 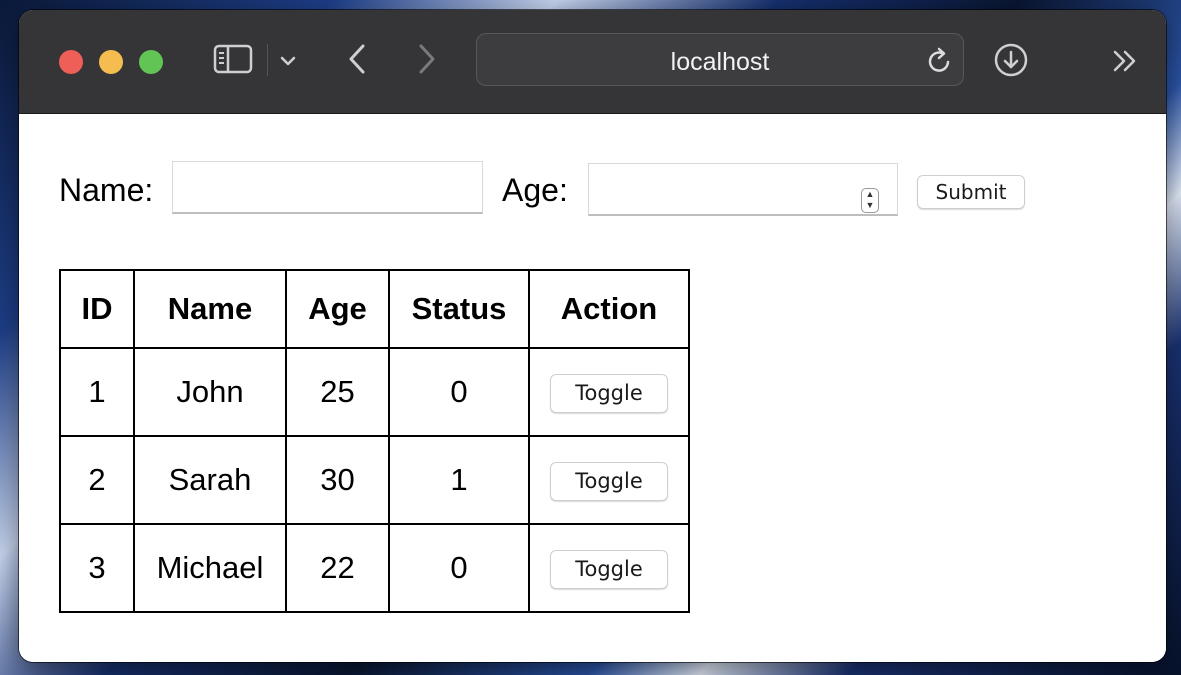 What do you see at coordinates (267, 60) in the screenshot?
I see `toolbar-divider` at bounding box center [267, 60].